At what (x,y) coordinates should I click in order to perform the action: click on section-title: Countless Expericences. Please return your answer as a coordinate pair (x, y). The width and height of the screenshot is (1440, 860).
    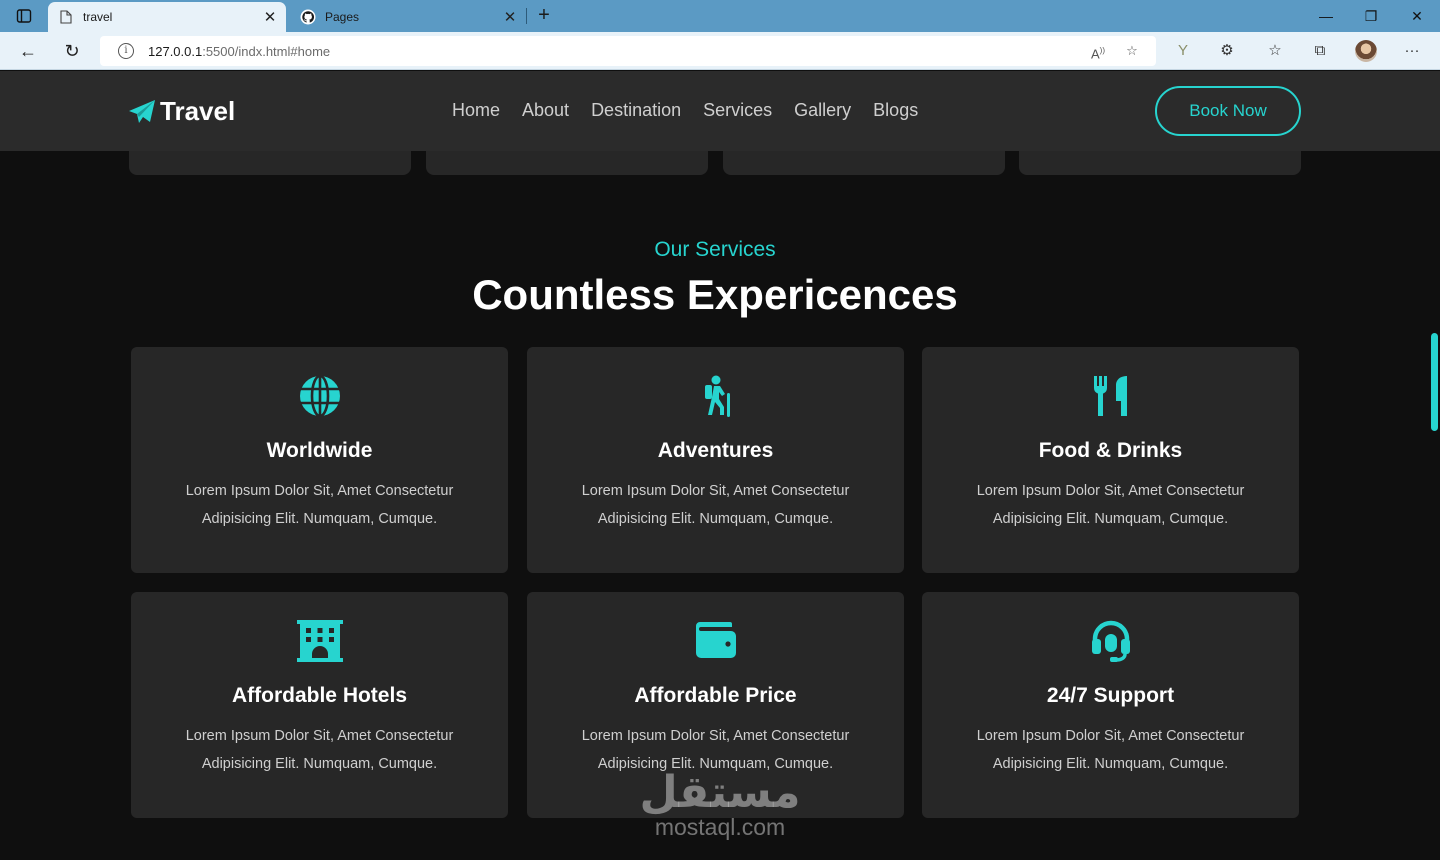
    Looking at the image, I should click on (715, 294).